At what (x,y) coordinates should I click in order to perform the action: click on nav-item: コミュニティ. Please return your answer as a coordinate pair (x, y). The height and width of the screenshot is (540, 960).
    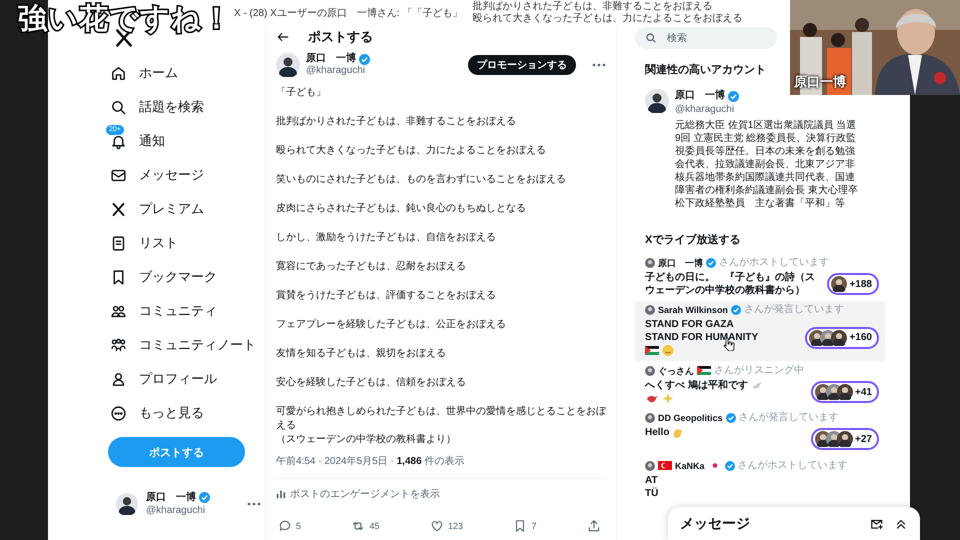
    Looking at the image, I should click on (166, 311).